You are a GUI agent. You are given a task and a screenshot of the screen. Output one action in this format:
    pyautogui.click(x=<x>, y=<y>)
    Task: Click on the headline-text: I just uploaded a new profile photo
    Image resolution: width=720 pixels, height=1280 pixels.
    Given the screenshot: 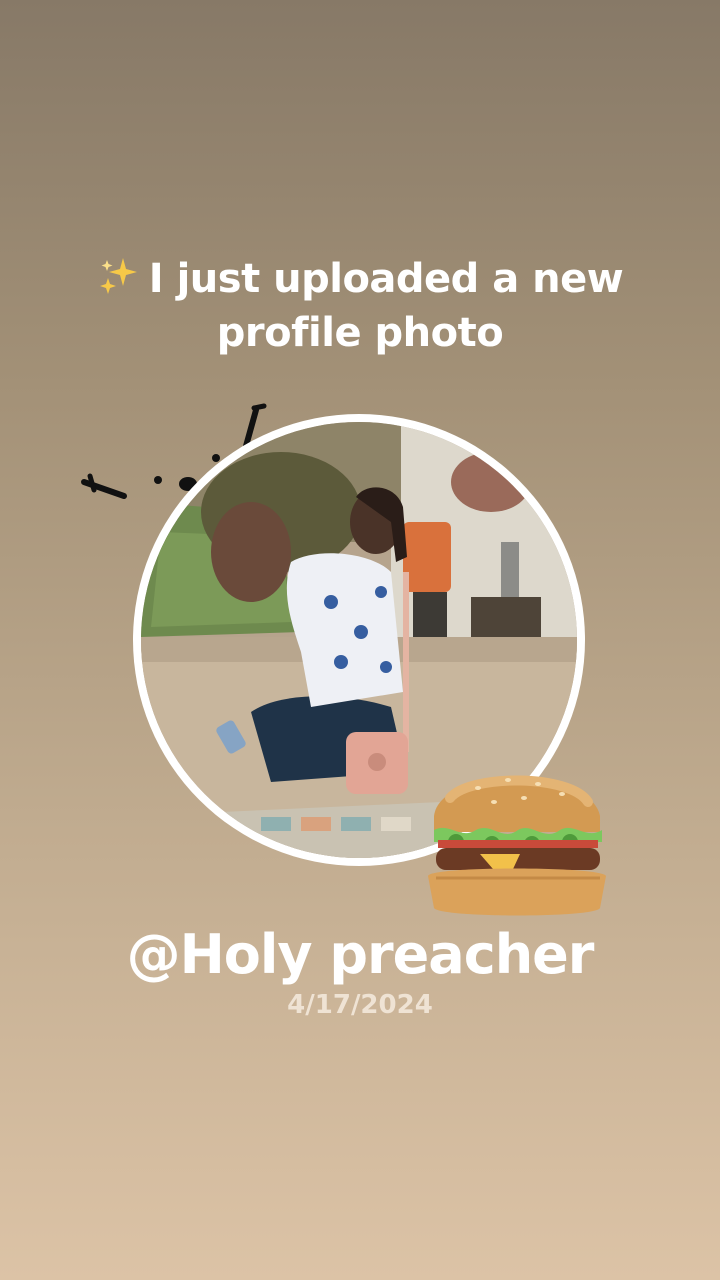 What is the action you would take?
    pyautogui.click(x=386, y=306)
    